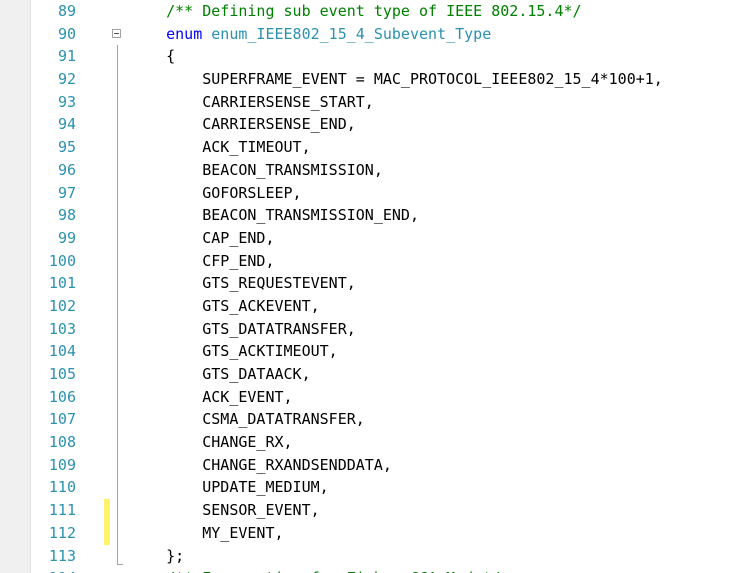 The height and width of the screenshot is (573, 735). What do you see at coordinates (62, 464) in the screenshot?
I see `line-number: 109` at bounding box center [62, 464].